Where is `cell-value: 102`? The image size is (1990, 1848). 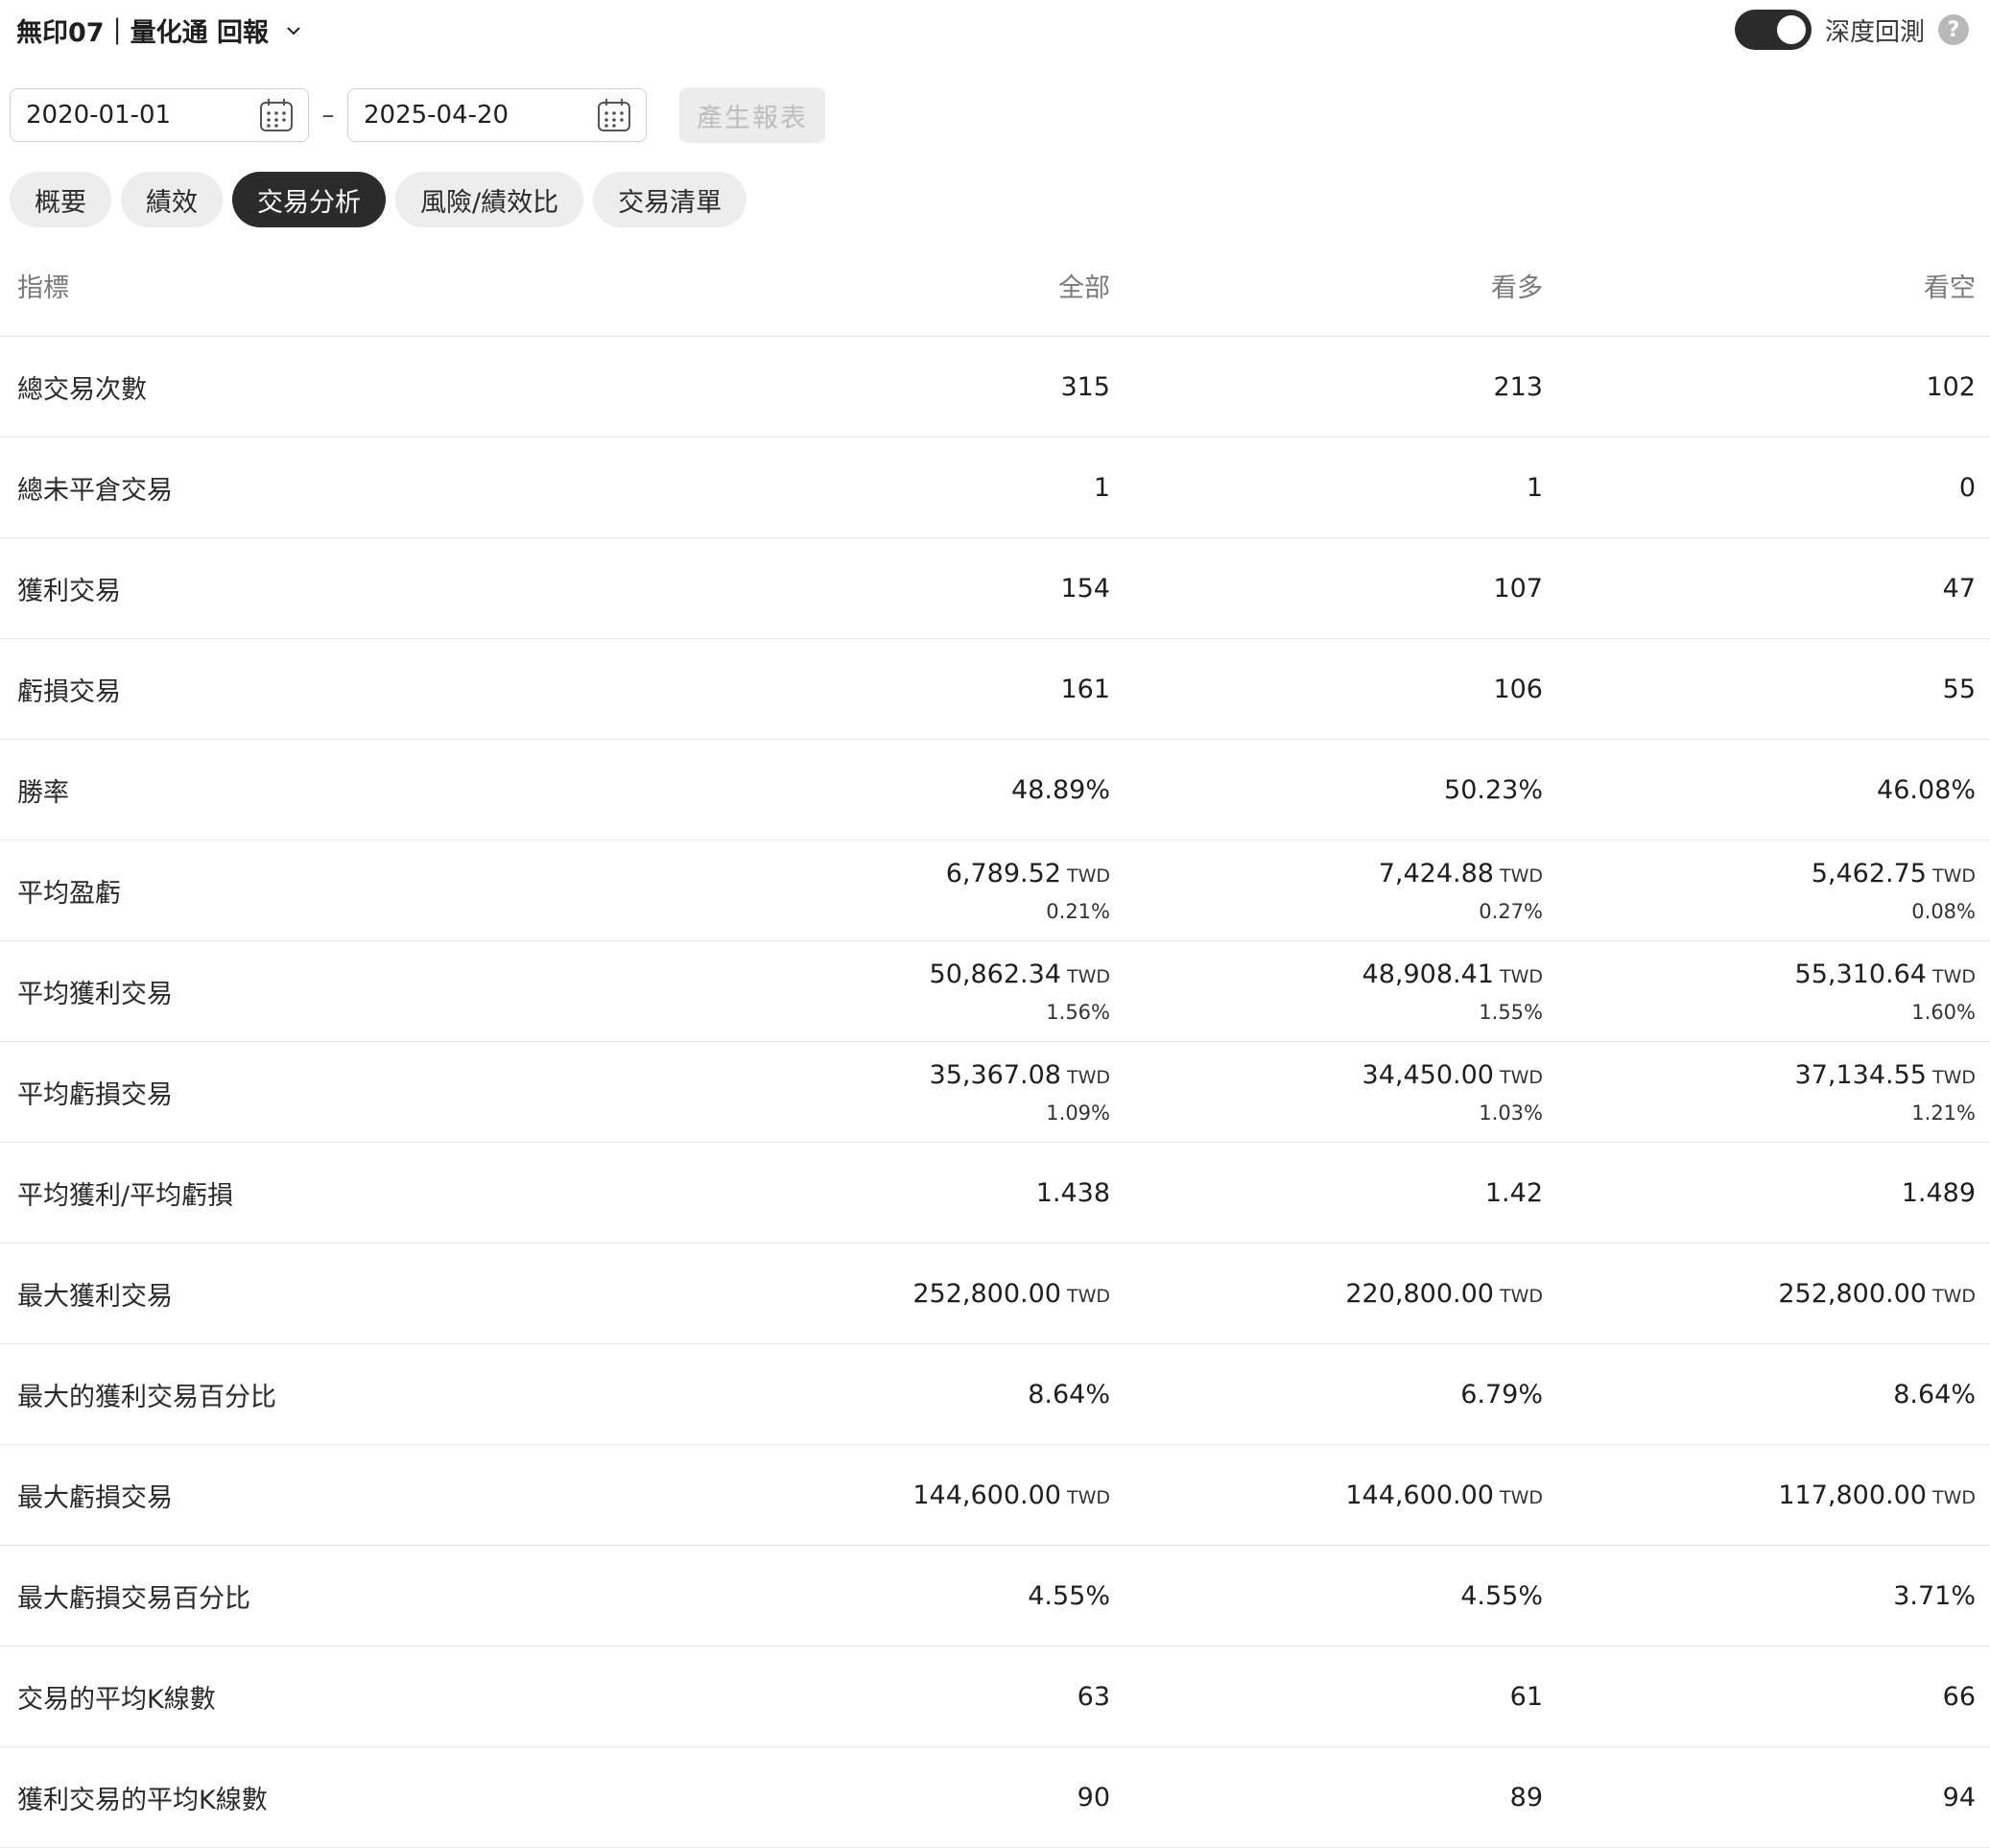
cell-value: 102 is located at coordinates (1951, 386).